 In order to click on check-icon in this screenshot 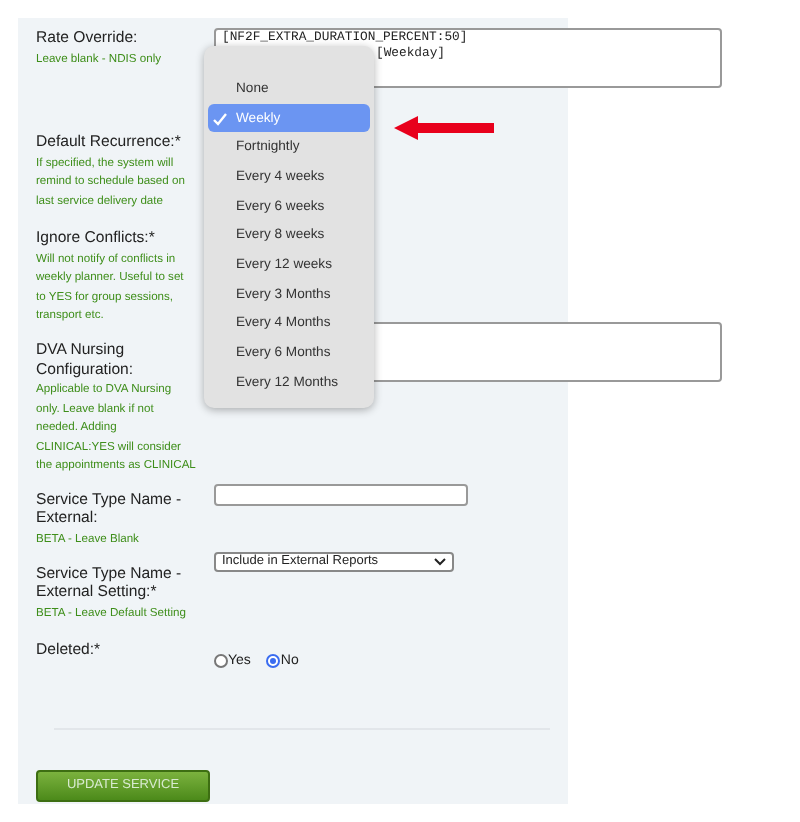, I will do `click(220, 118)`.